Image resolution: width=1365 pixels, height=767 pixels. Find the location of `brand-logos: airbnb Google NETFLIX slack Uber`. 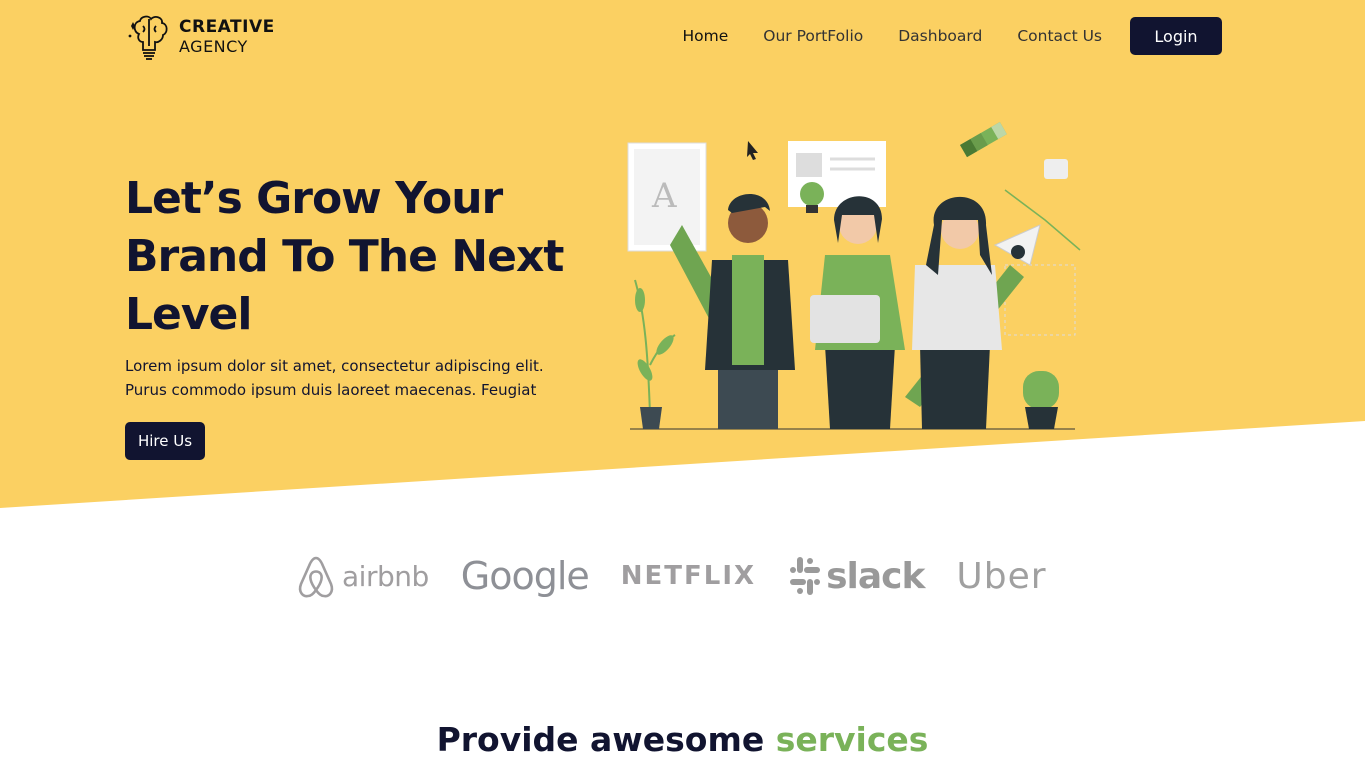

brand-logos: airbnb Google NETFLIX slack Uber is located at coordinates (671, 576).